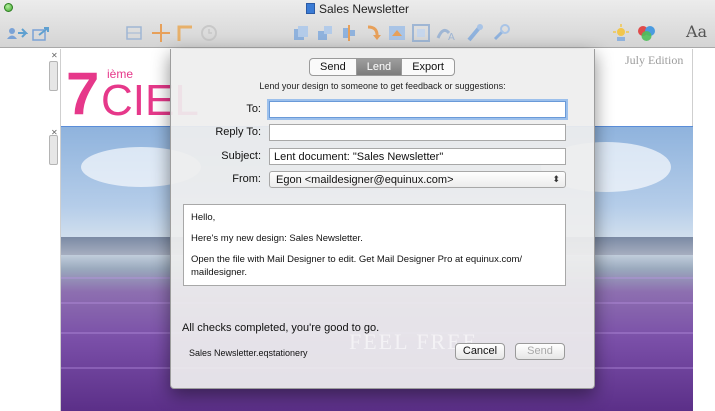 The width and height of the screenshot is (715, 411). I want to click on image-icon, so click(397, 33).